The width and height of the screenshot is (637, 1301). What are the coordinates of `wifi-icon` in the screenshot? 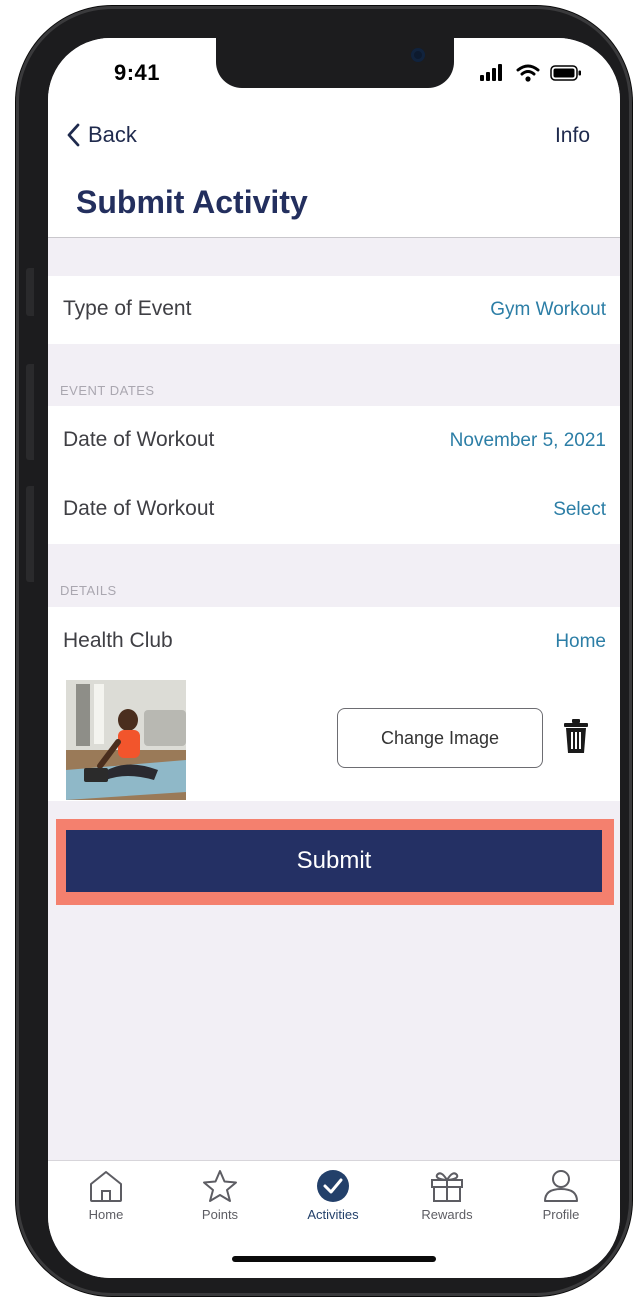 It's located at (528, 73).